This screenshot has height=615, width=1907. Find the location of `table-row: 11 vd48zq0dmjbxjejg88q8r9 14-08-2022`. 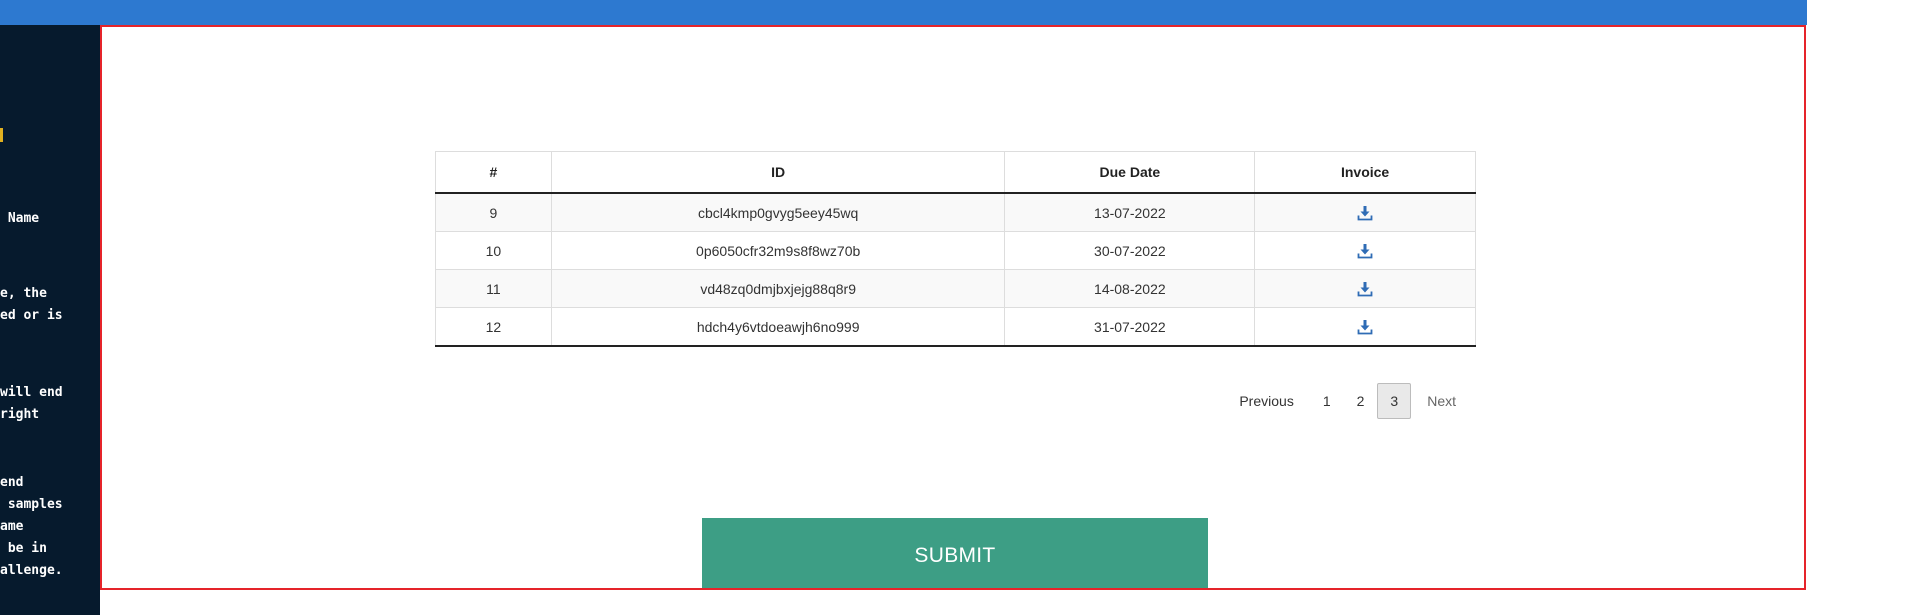

table-row: 11 vd48zq0dmjbxjejg88q8r9 14-08-2022 is located at coordinates (955, 288).